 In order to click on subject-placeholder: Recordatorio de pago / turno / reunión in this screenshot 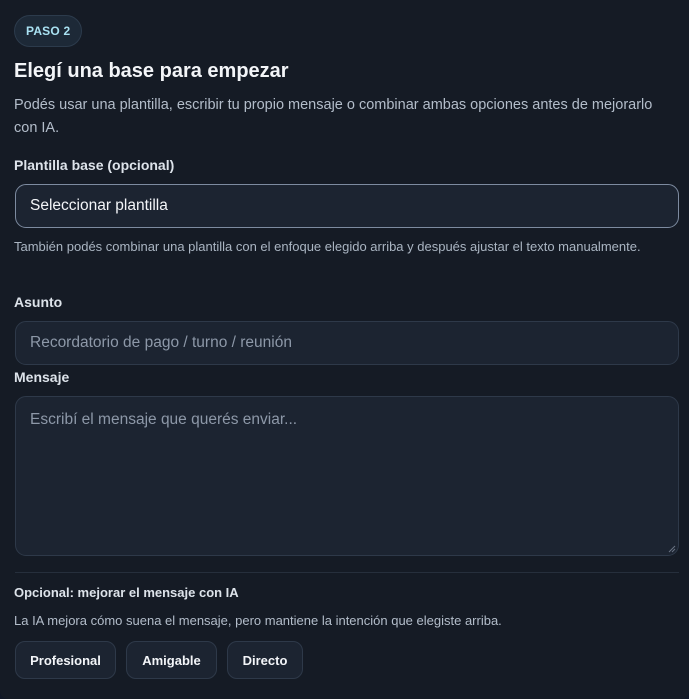, I will do `click(161, 342)`.